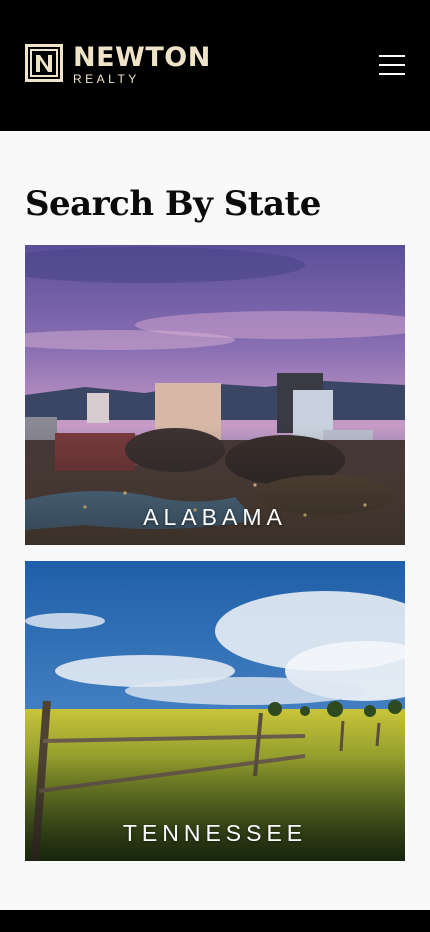  What do you see at coordinates (215, 833) in the screenshot?
I see `state-label-tennessee: TENNESSEE` at bounding box center [215, 833].